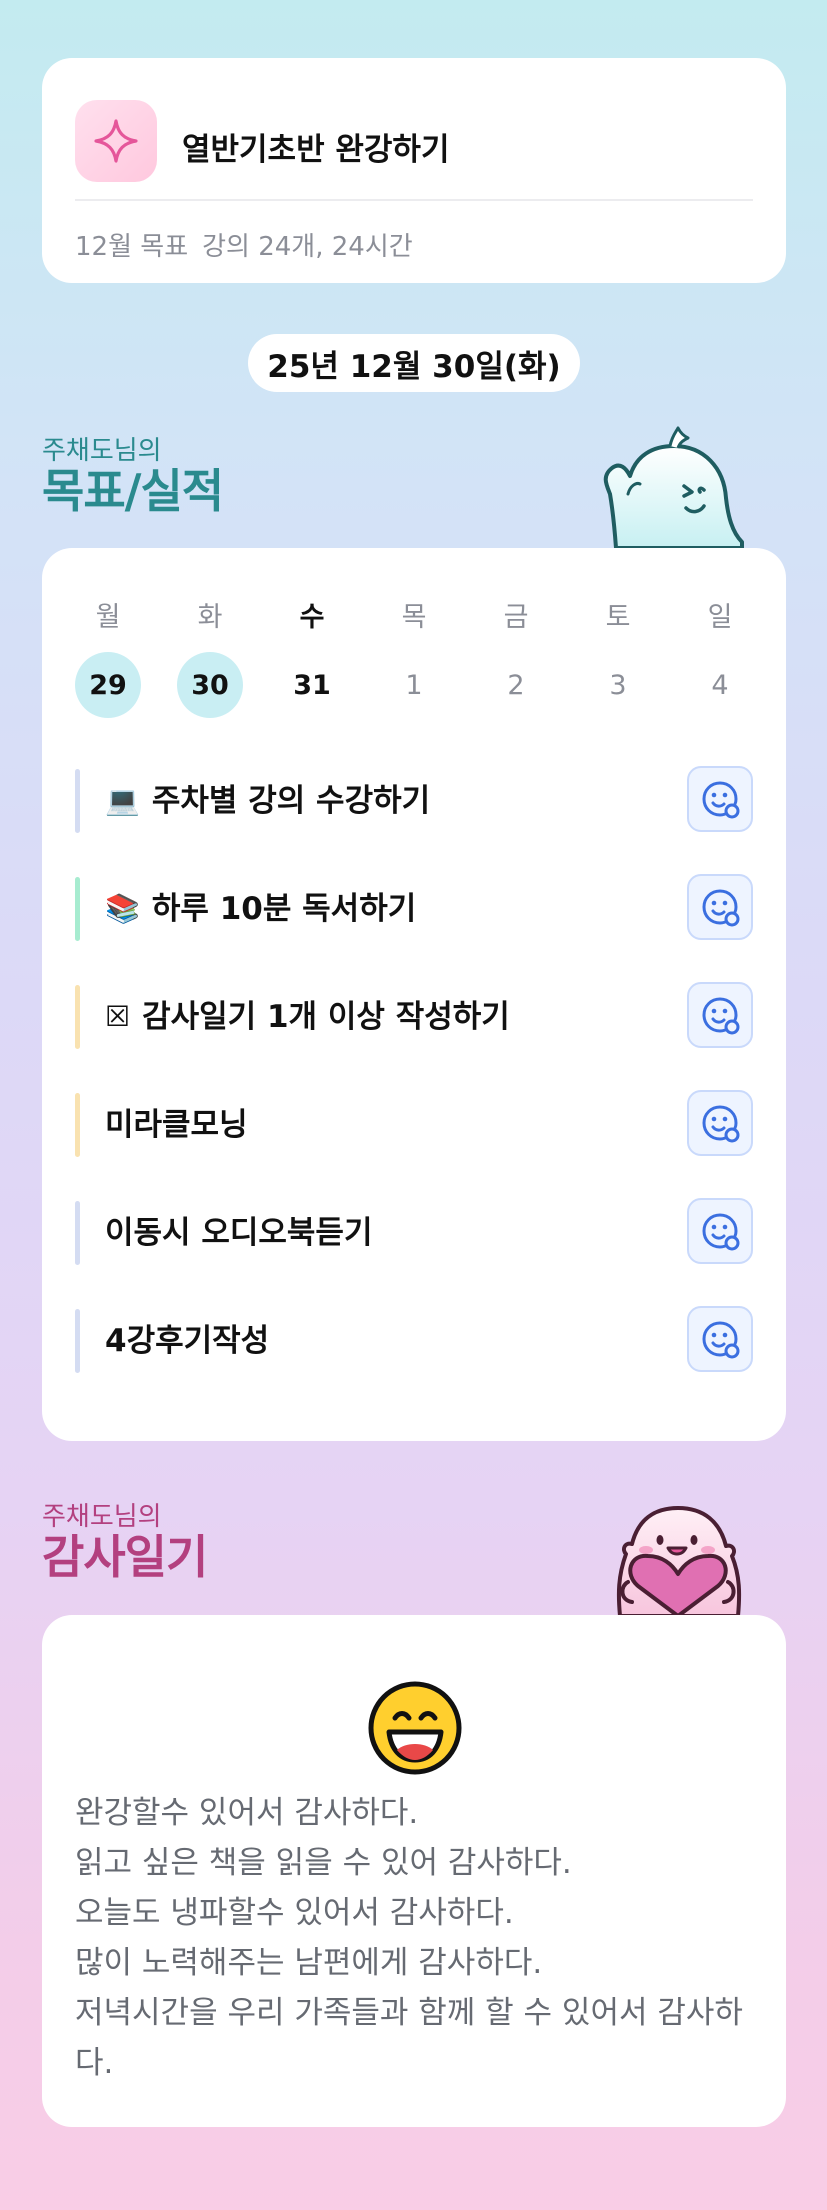 The width and height of the screenshot is (827, 2210). What do you see at coordinates (312, 617) in the screenshot?
I see `weekday-label: 수` at bounding box center [312, 617].